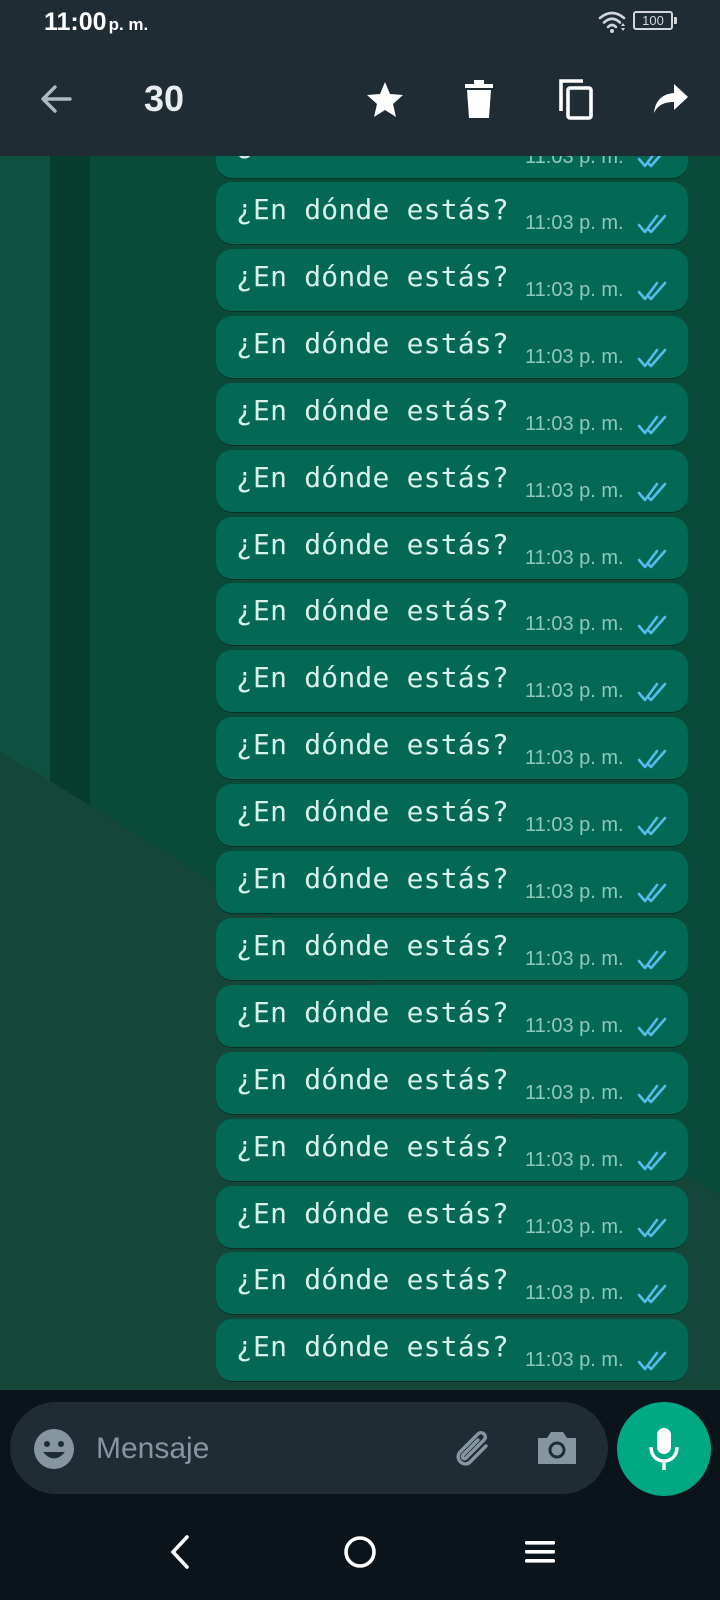 Image resolution: width=720 pixels, height=1600 pixels. I want to click on hamburger-menu-icon, so click(540, 1552).